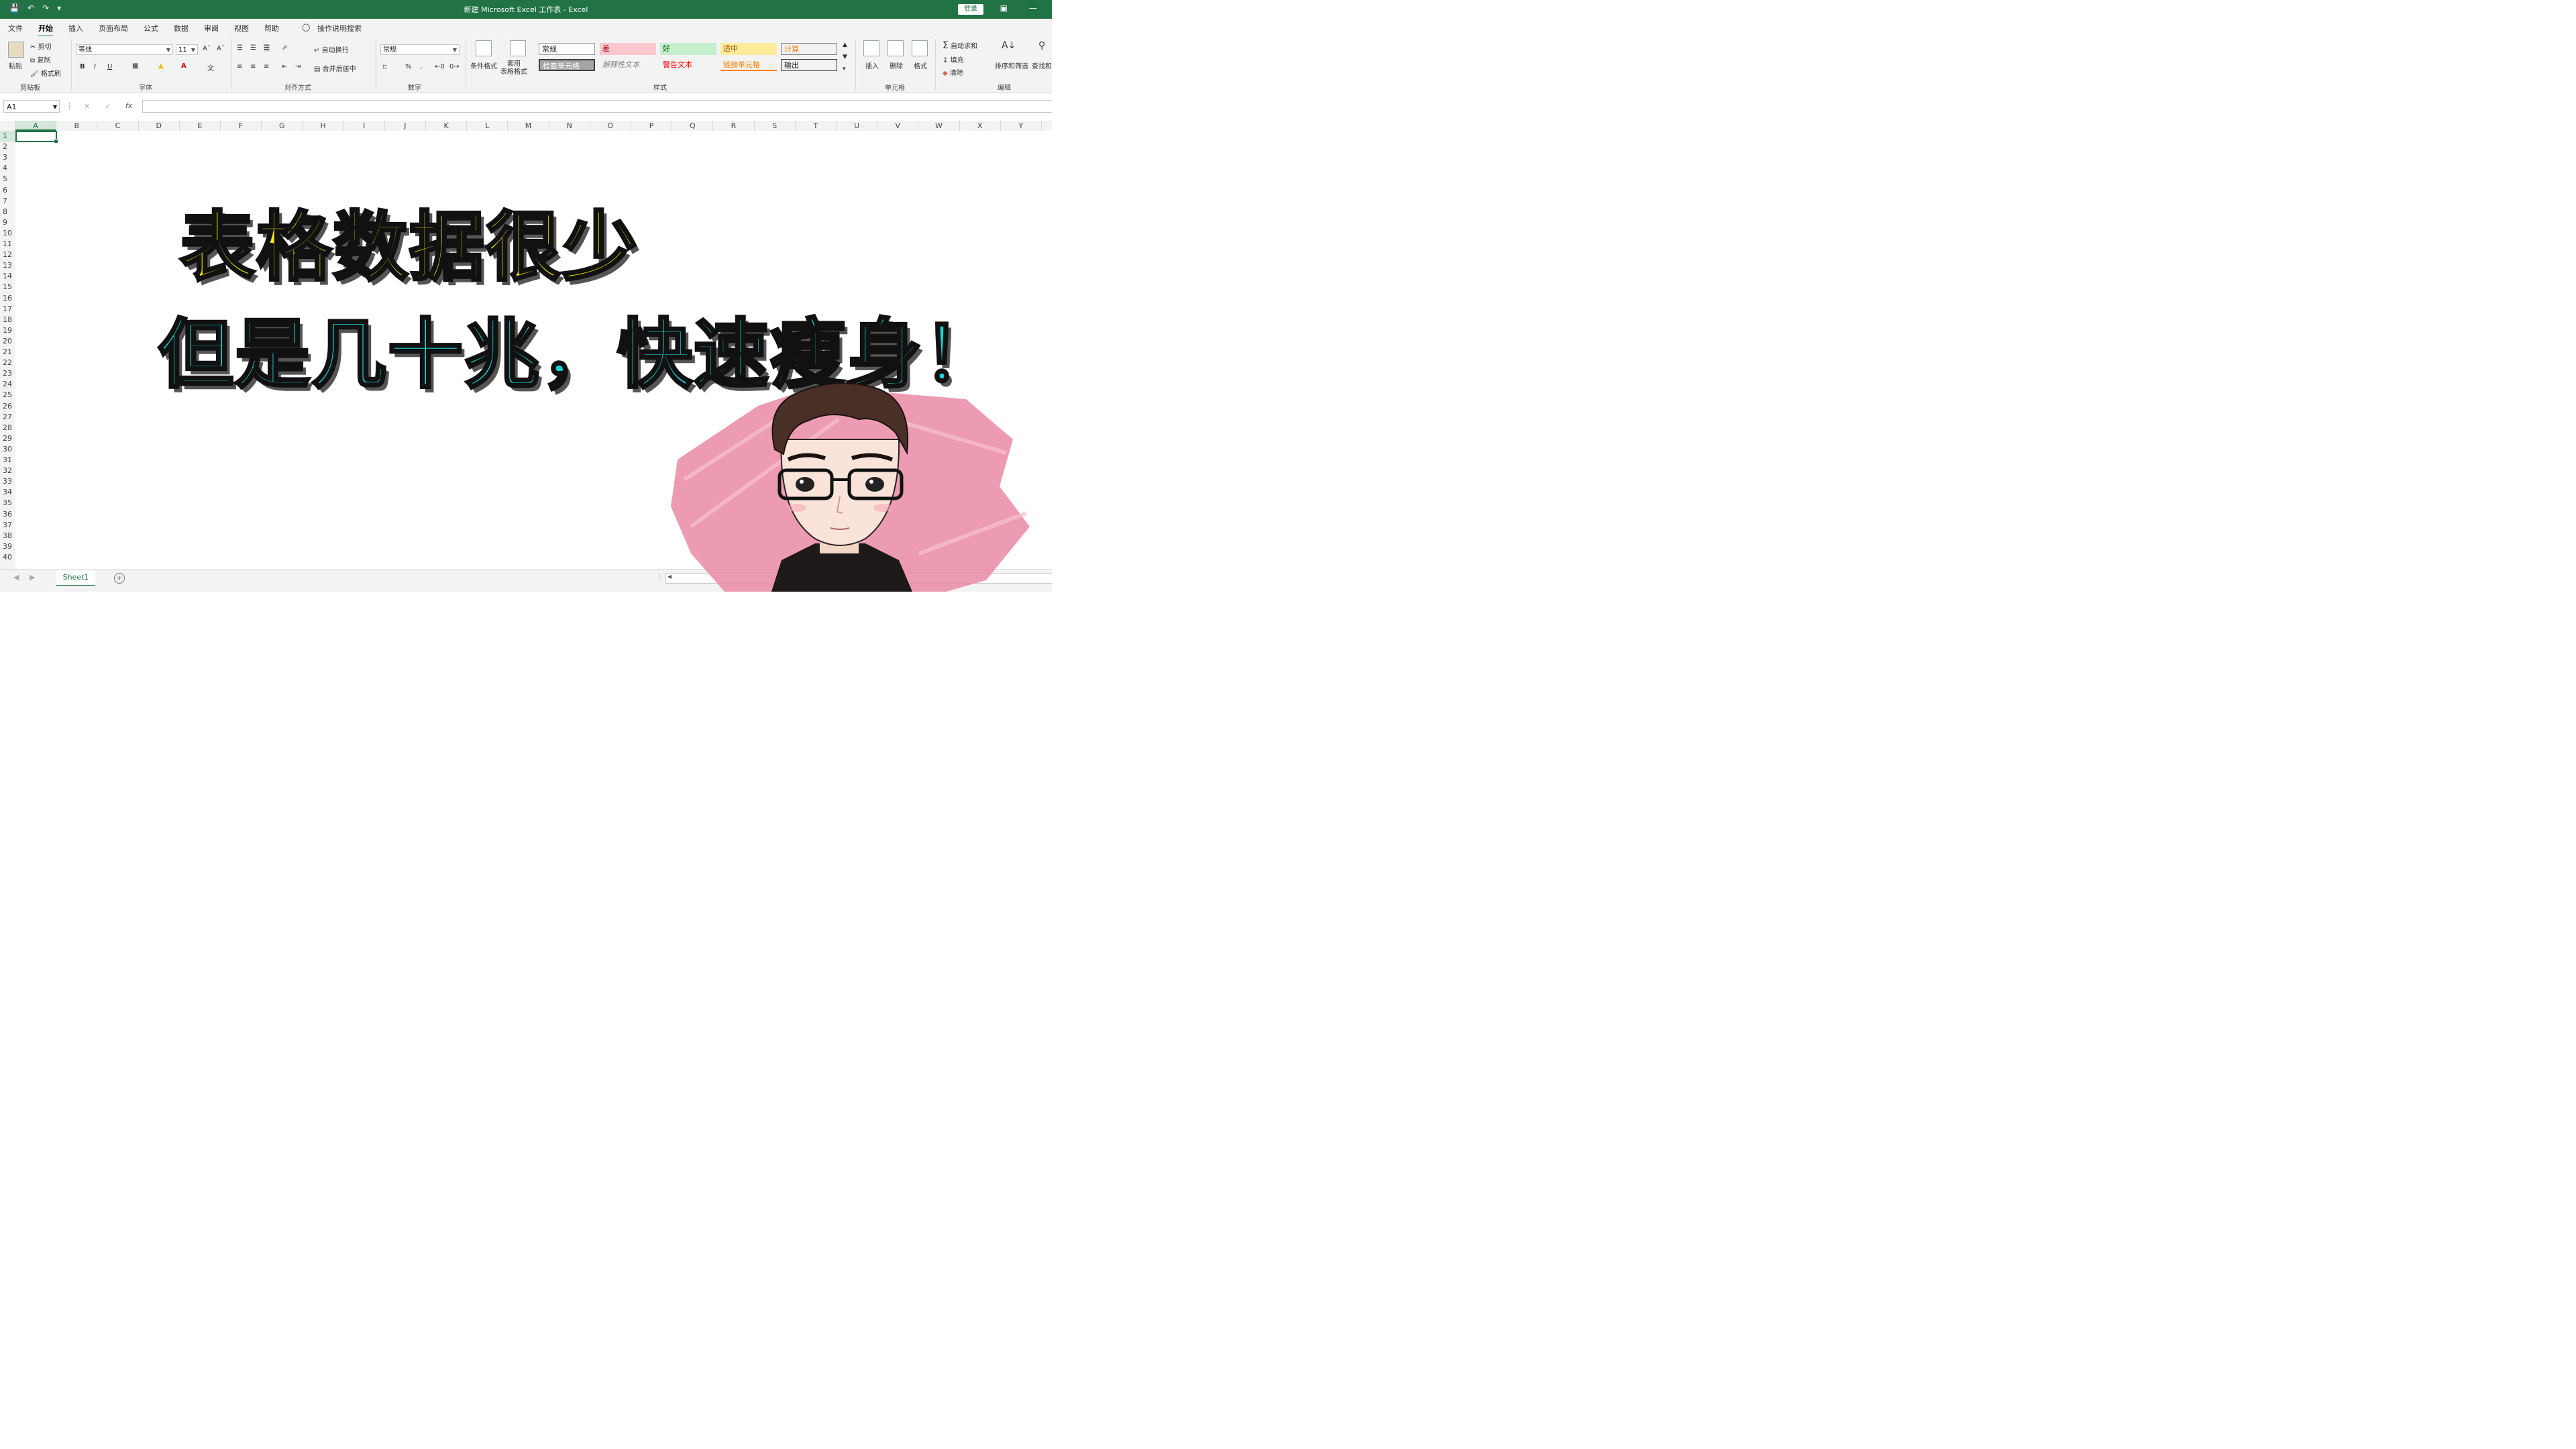  Describe the element at coordinates (211, 28) in the screenshot. I see `tab-review: 审阅` at that location.